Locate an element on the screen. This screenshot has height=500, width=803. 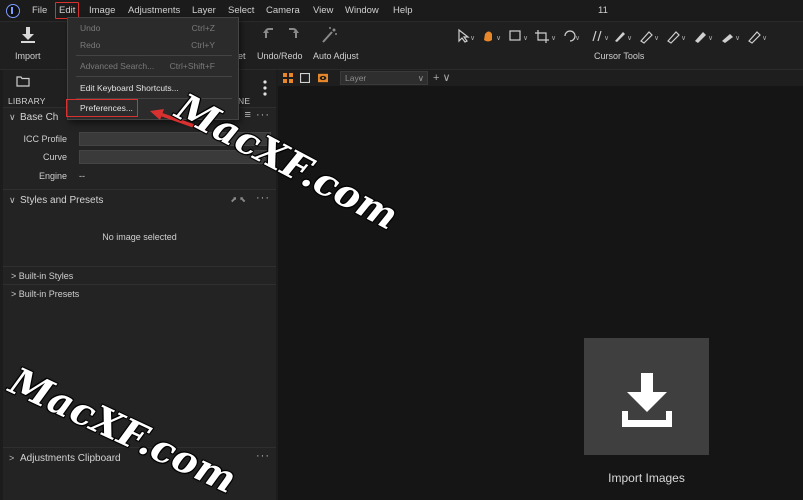
import-images-button is located at coordinates (646, 396).